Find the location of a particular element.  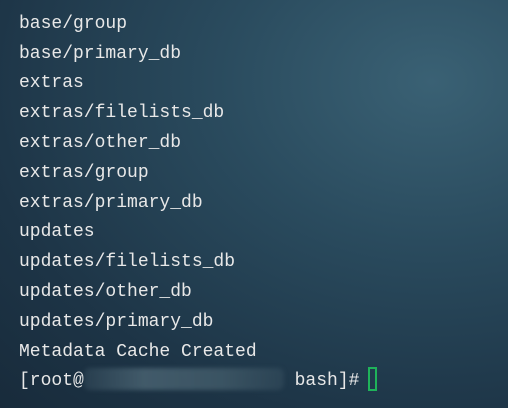

output-line: updates/other_db is located at coordinates (105, 291).